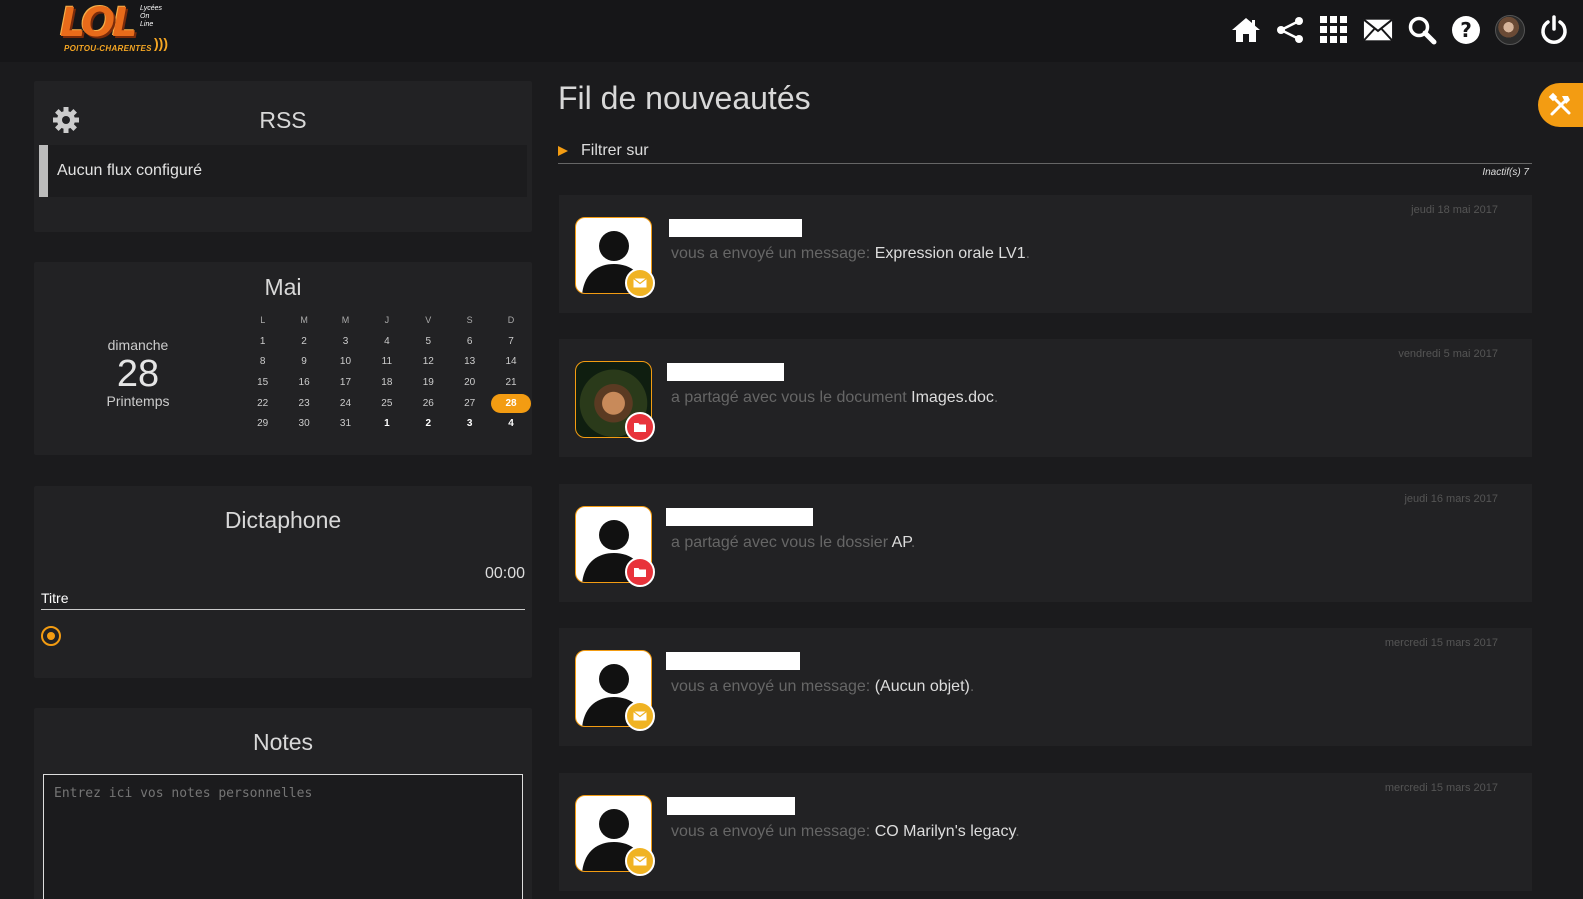  What do you see at coordinates (469, 382) in the screenshot?
I see `calendar-day: 20` at bounding box center [469, 382].